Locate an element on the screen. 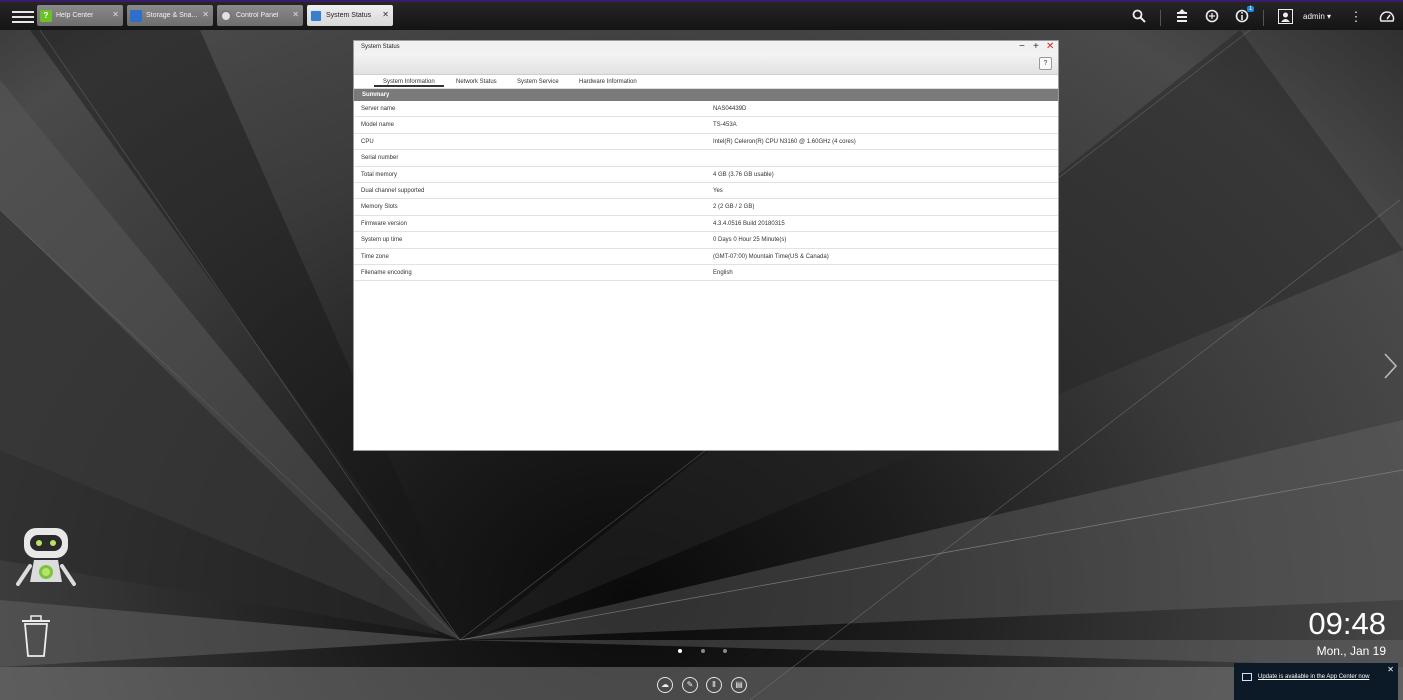 The image size is (1403, 700). row-key: Dual channel supported is located at coordinates (393, 190).